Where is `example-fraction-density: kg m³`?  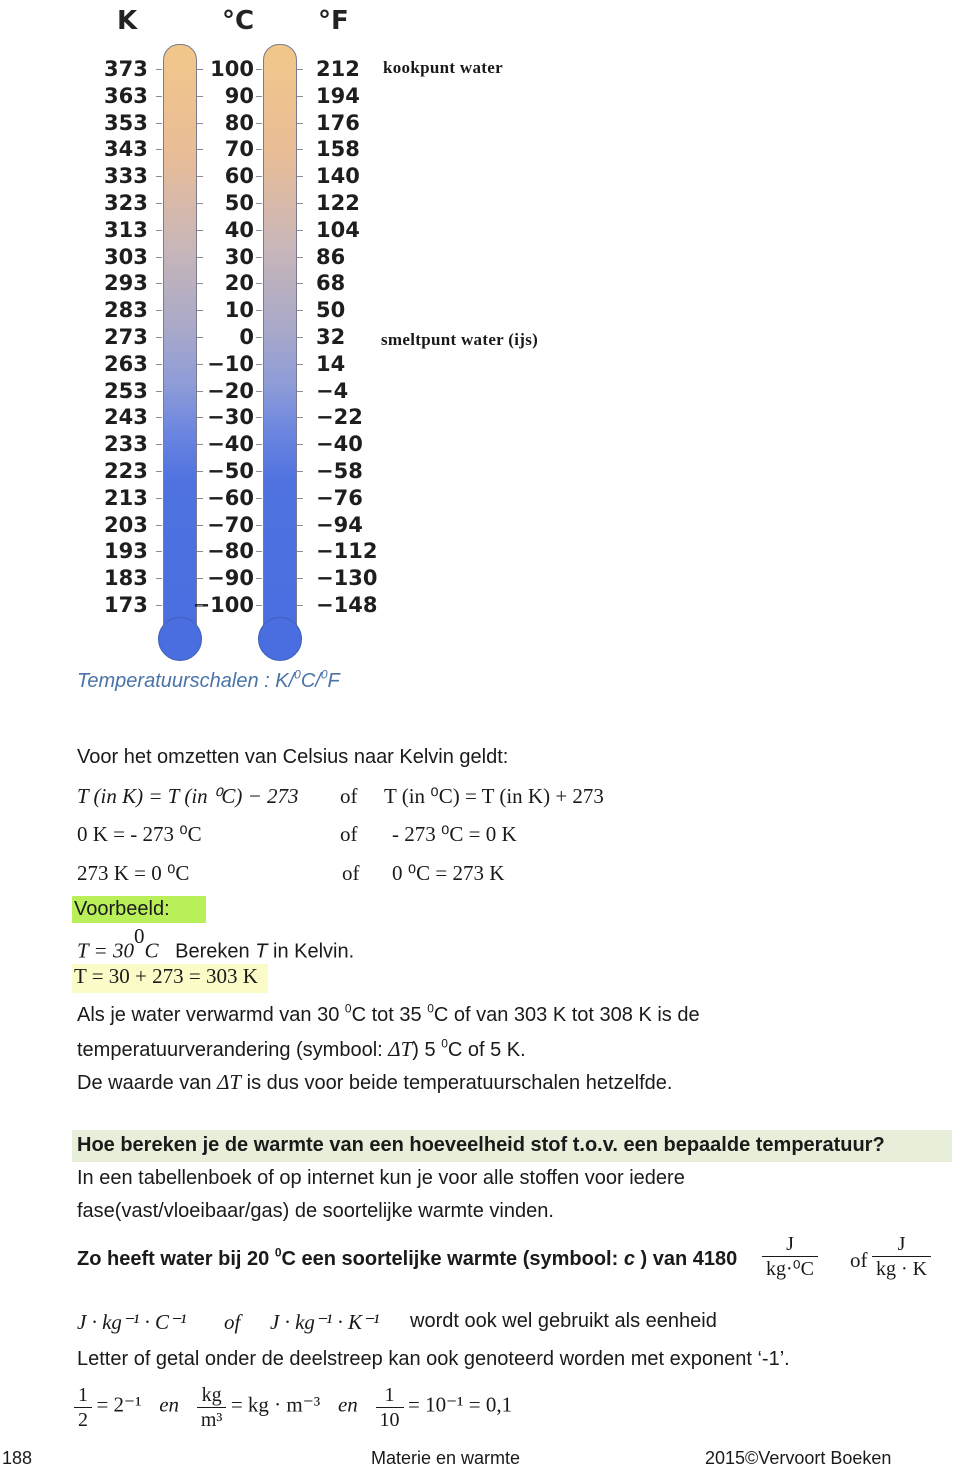 example-fraction-density: kg m³ is located at coordinates (211, 1407).